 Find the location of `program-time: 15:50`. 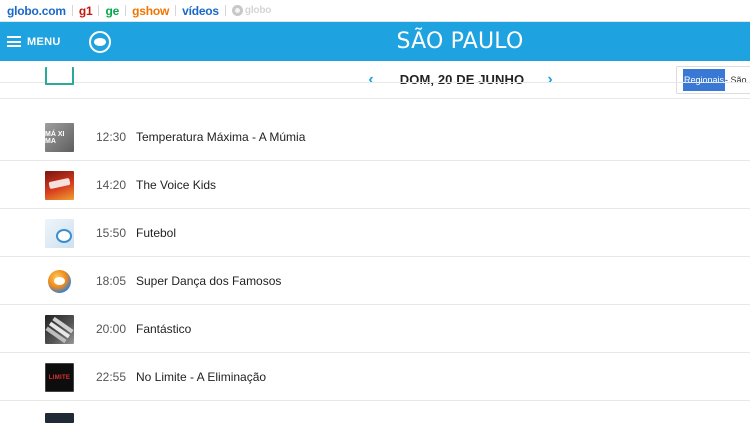

program-time: 15:50 is located at coordinates (111, 233).